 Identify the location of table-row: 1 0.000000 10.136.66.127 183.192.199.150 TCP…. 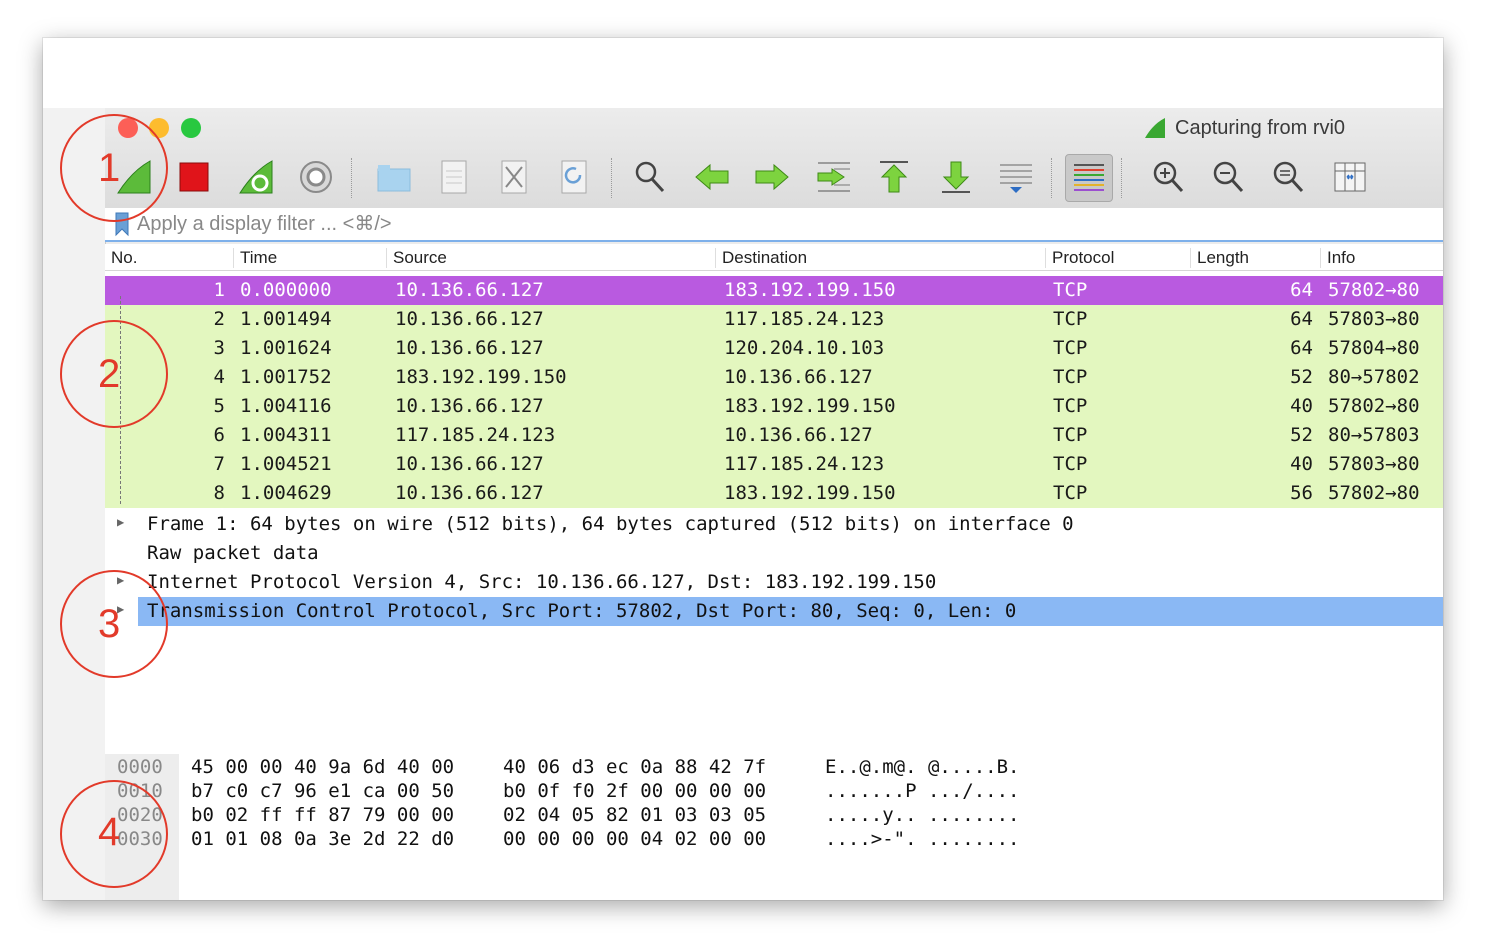
(774, 290).